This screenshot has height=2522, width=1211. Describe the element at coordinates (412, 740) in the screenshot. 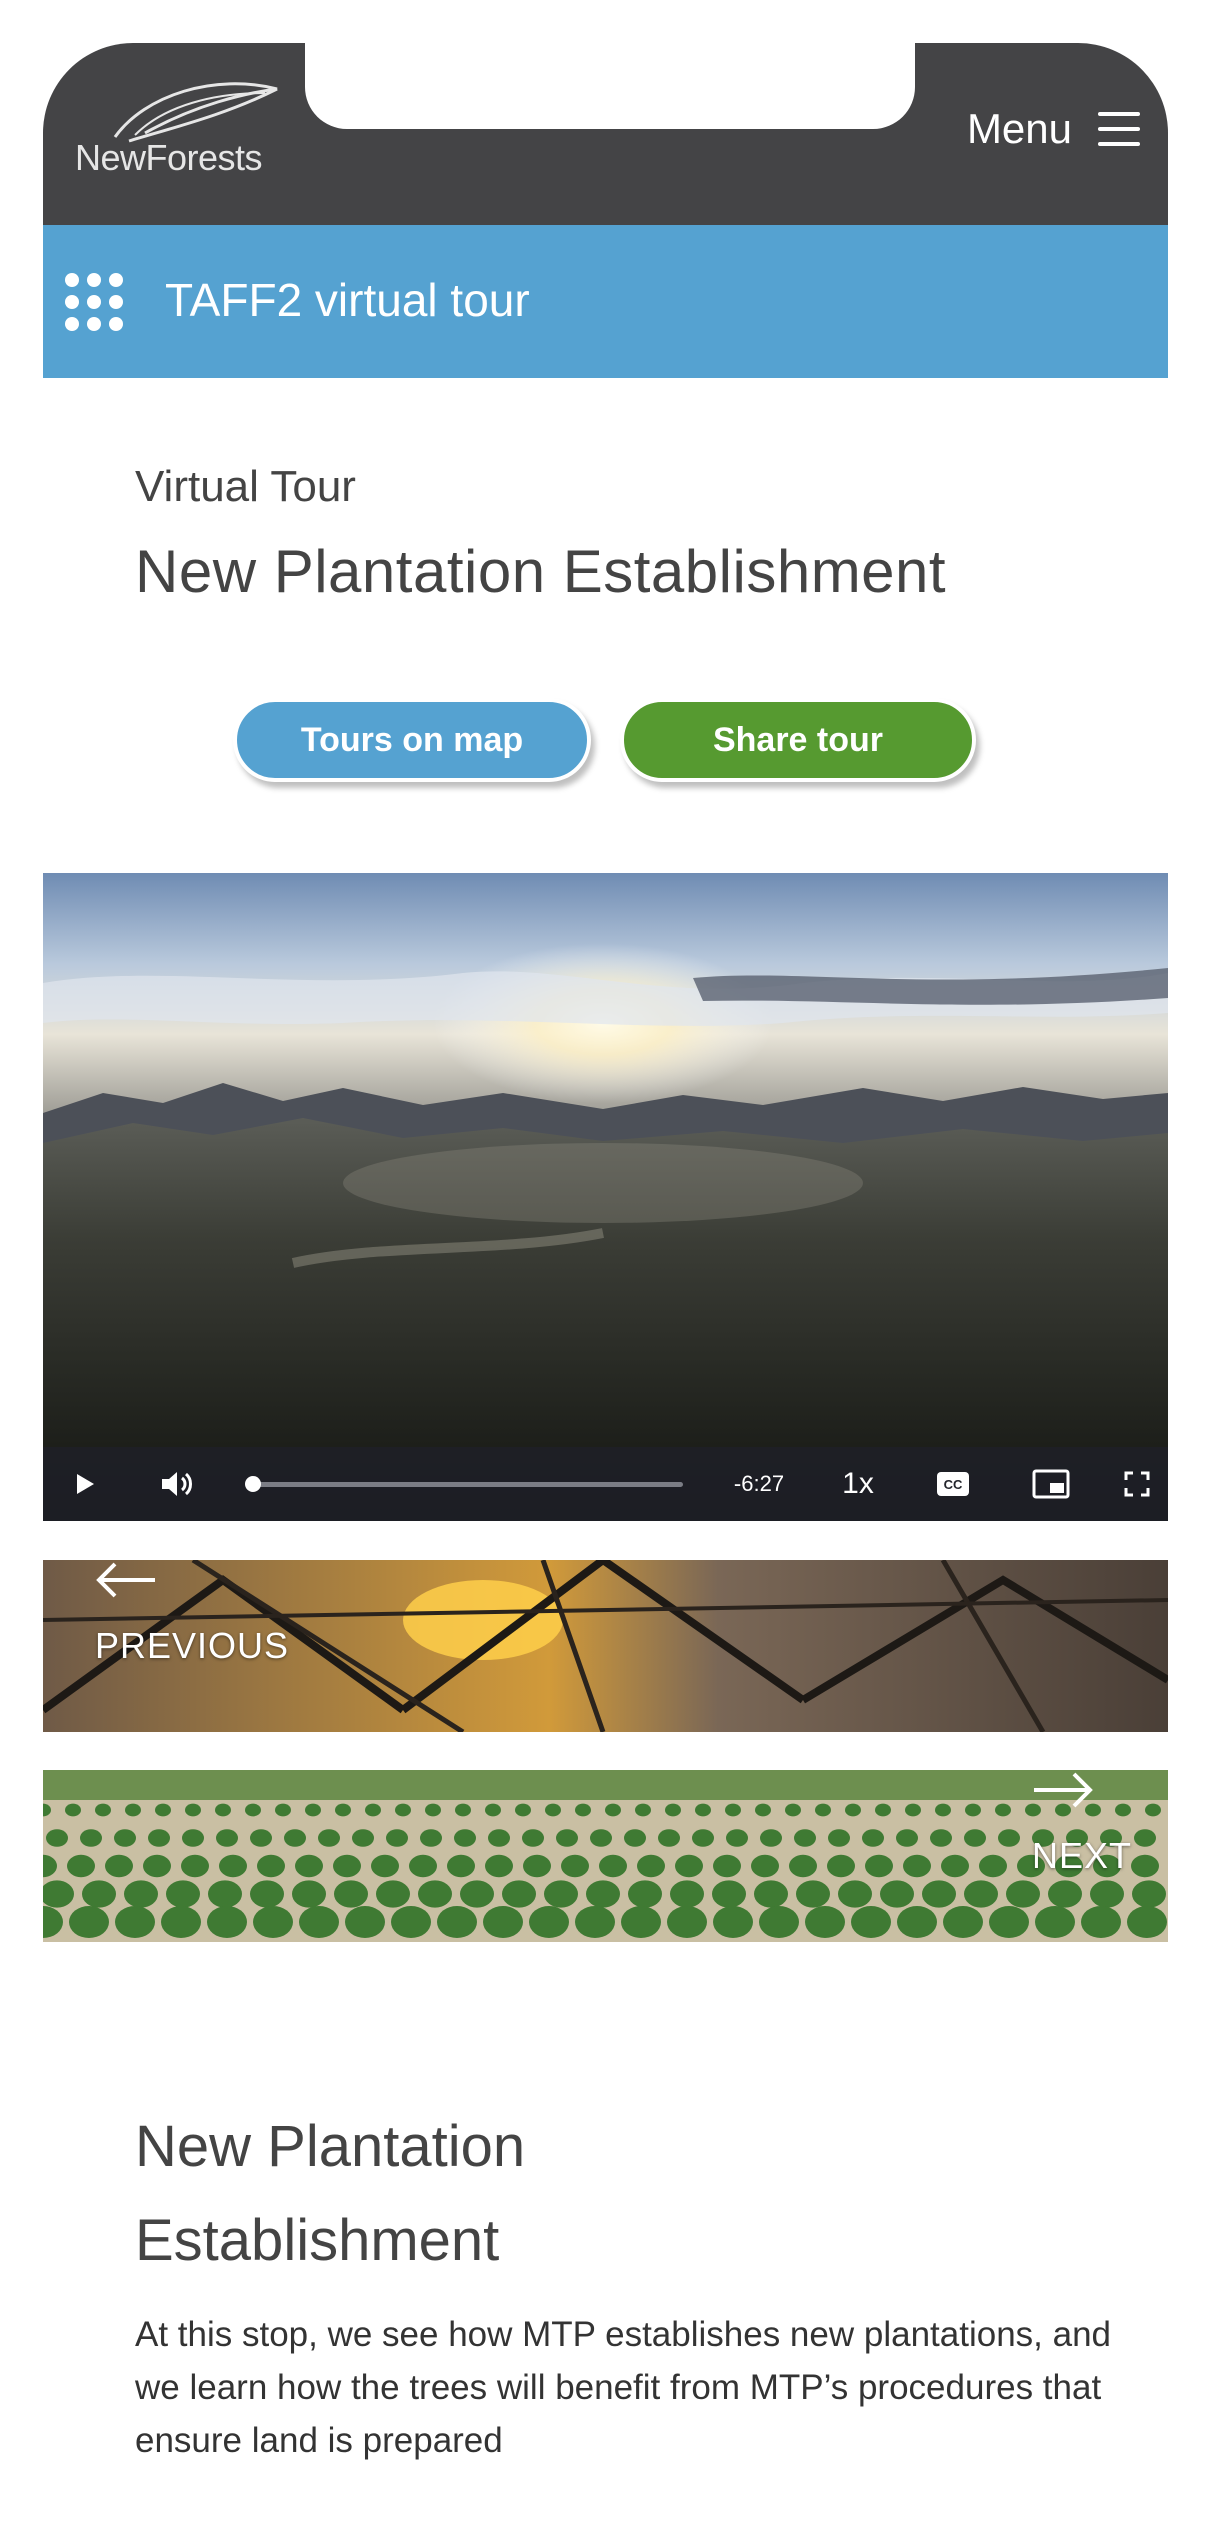

I see `tours-on-map-button: Tours on map` at that location.